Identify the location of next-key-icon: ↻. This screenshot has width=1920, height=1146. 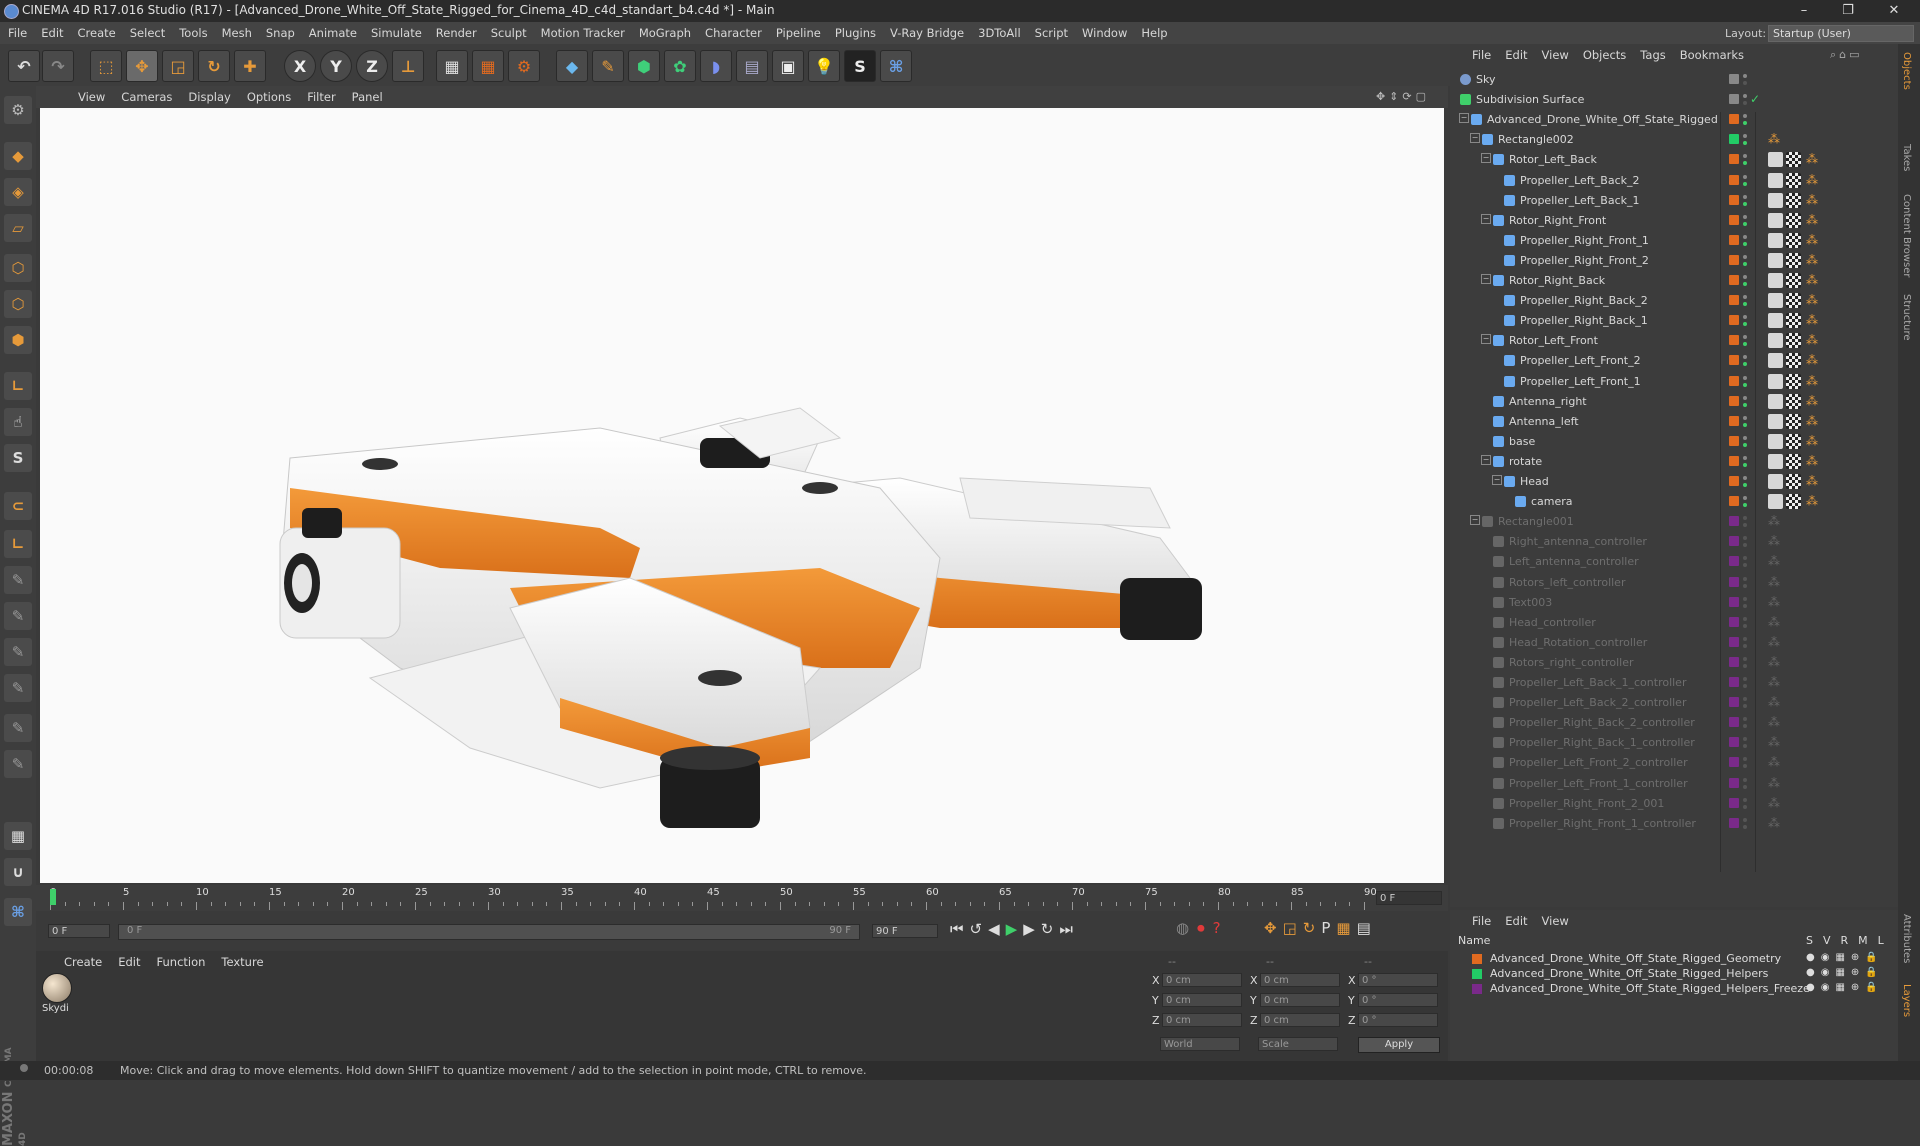
(1047, 929).